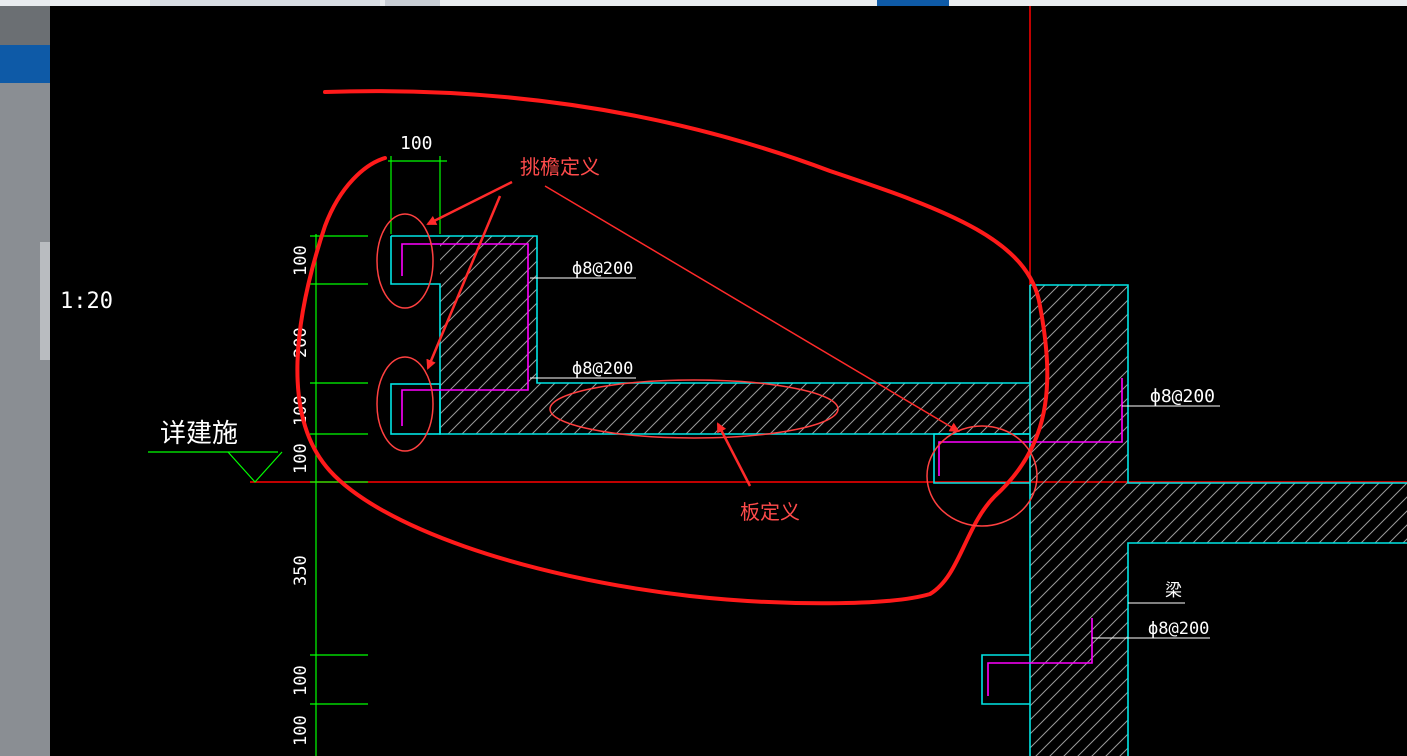  I want to click on rebar-label-4: ф8@200, so click(1178, 629).